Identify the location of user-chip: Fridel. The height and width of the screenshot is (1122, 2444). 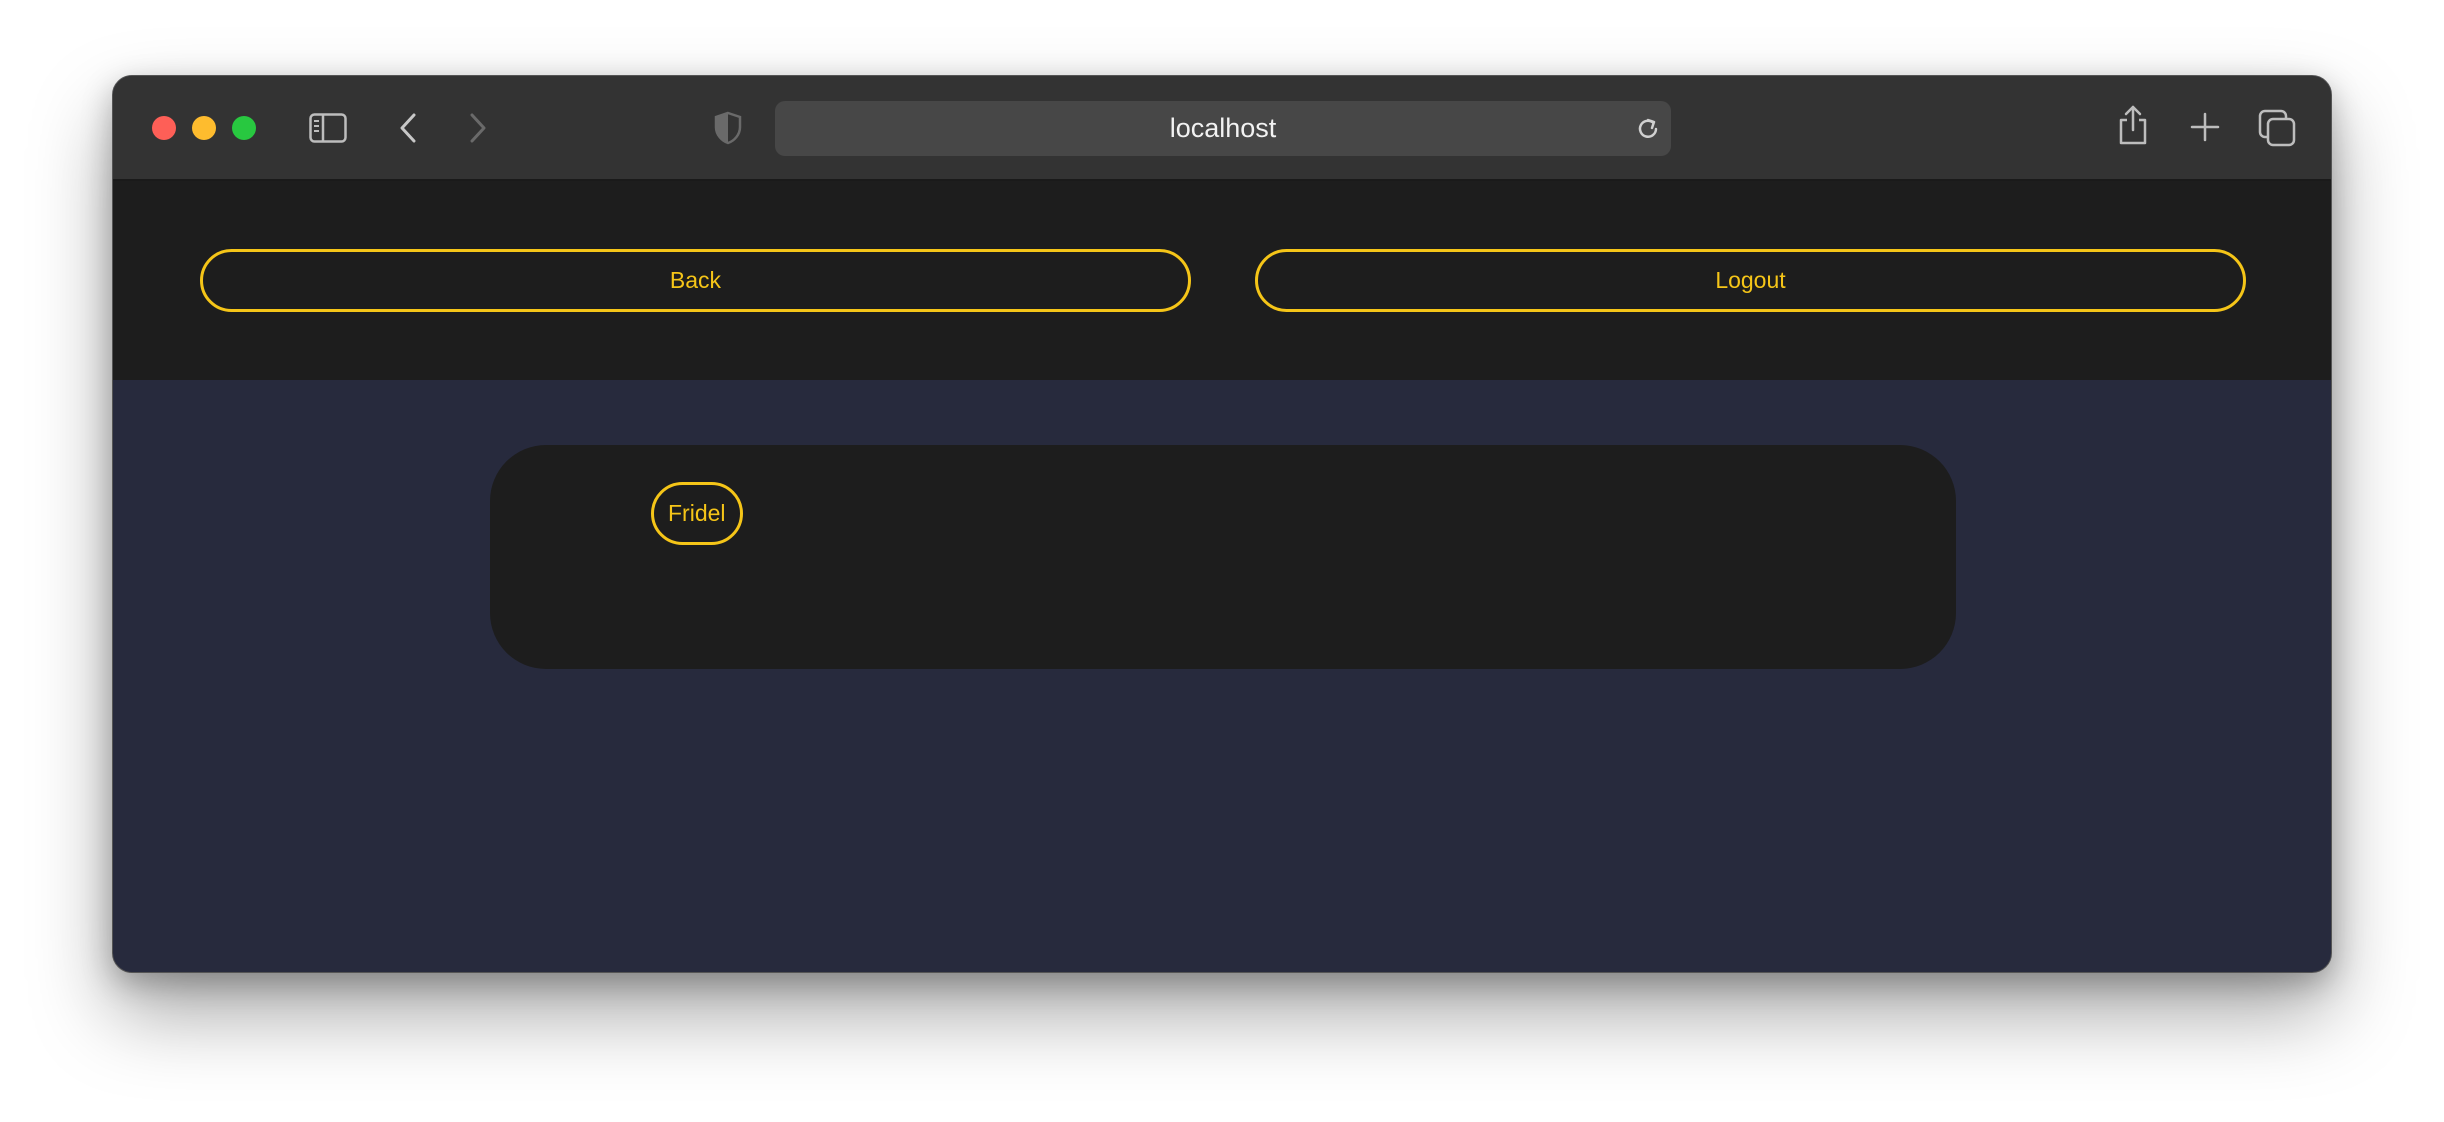
(697, 513).